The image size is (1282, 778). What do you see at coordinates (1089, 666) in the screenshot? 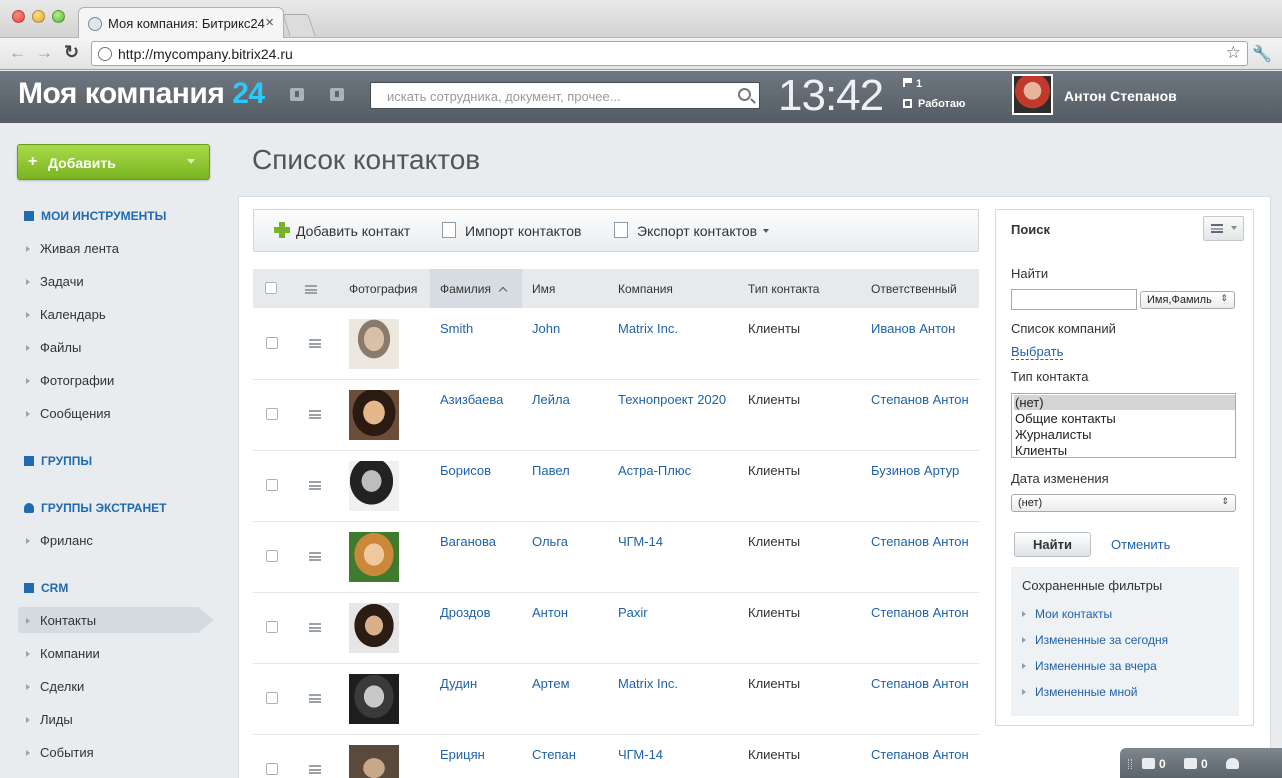
I see `saved-filter-item: Измененные за вчера` at bounding box center [1089, 666].